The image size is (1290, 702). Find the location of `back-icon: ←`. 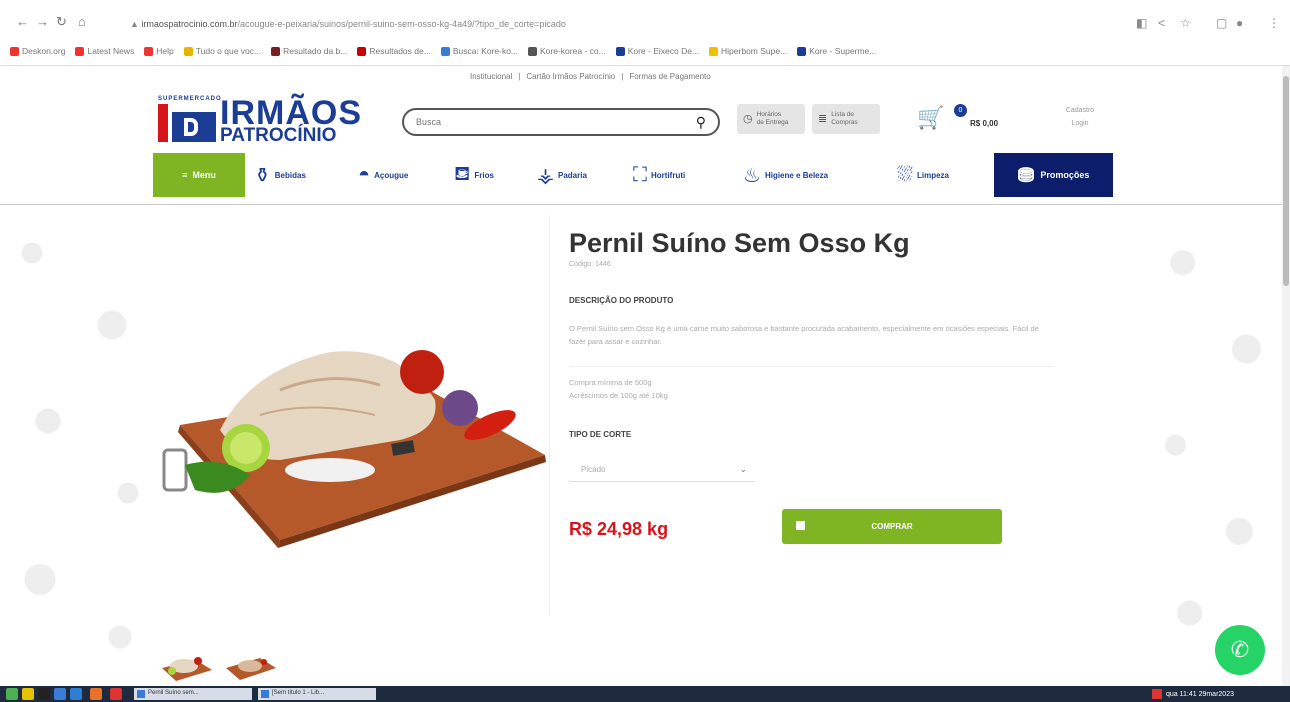

back-icon: ← is located at coordinates (22, 21).